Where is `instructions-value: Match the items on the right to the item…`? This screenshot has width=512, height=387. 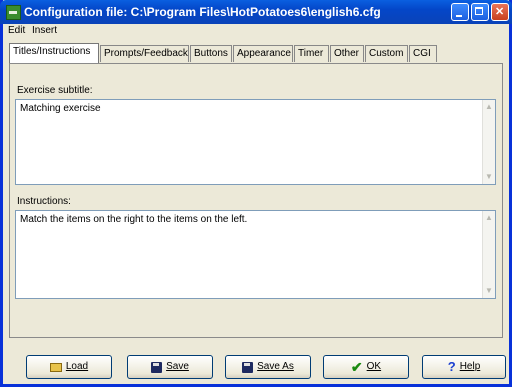
instructions-value: Match the items on the right to the item… is located at coordinates (134, 219).